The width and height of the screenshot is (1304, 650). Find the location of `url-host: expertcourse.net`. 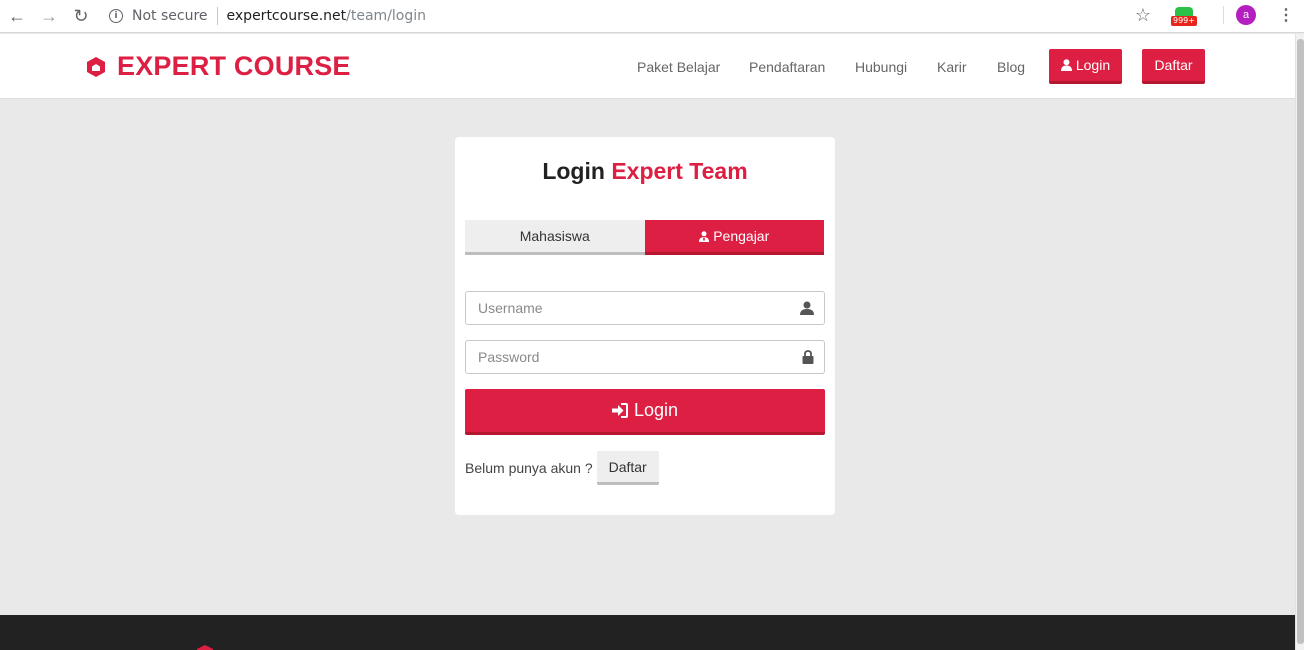

url-host: expertcourse.net is located at coordinates (286, 16).